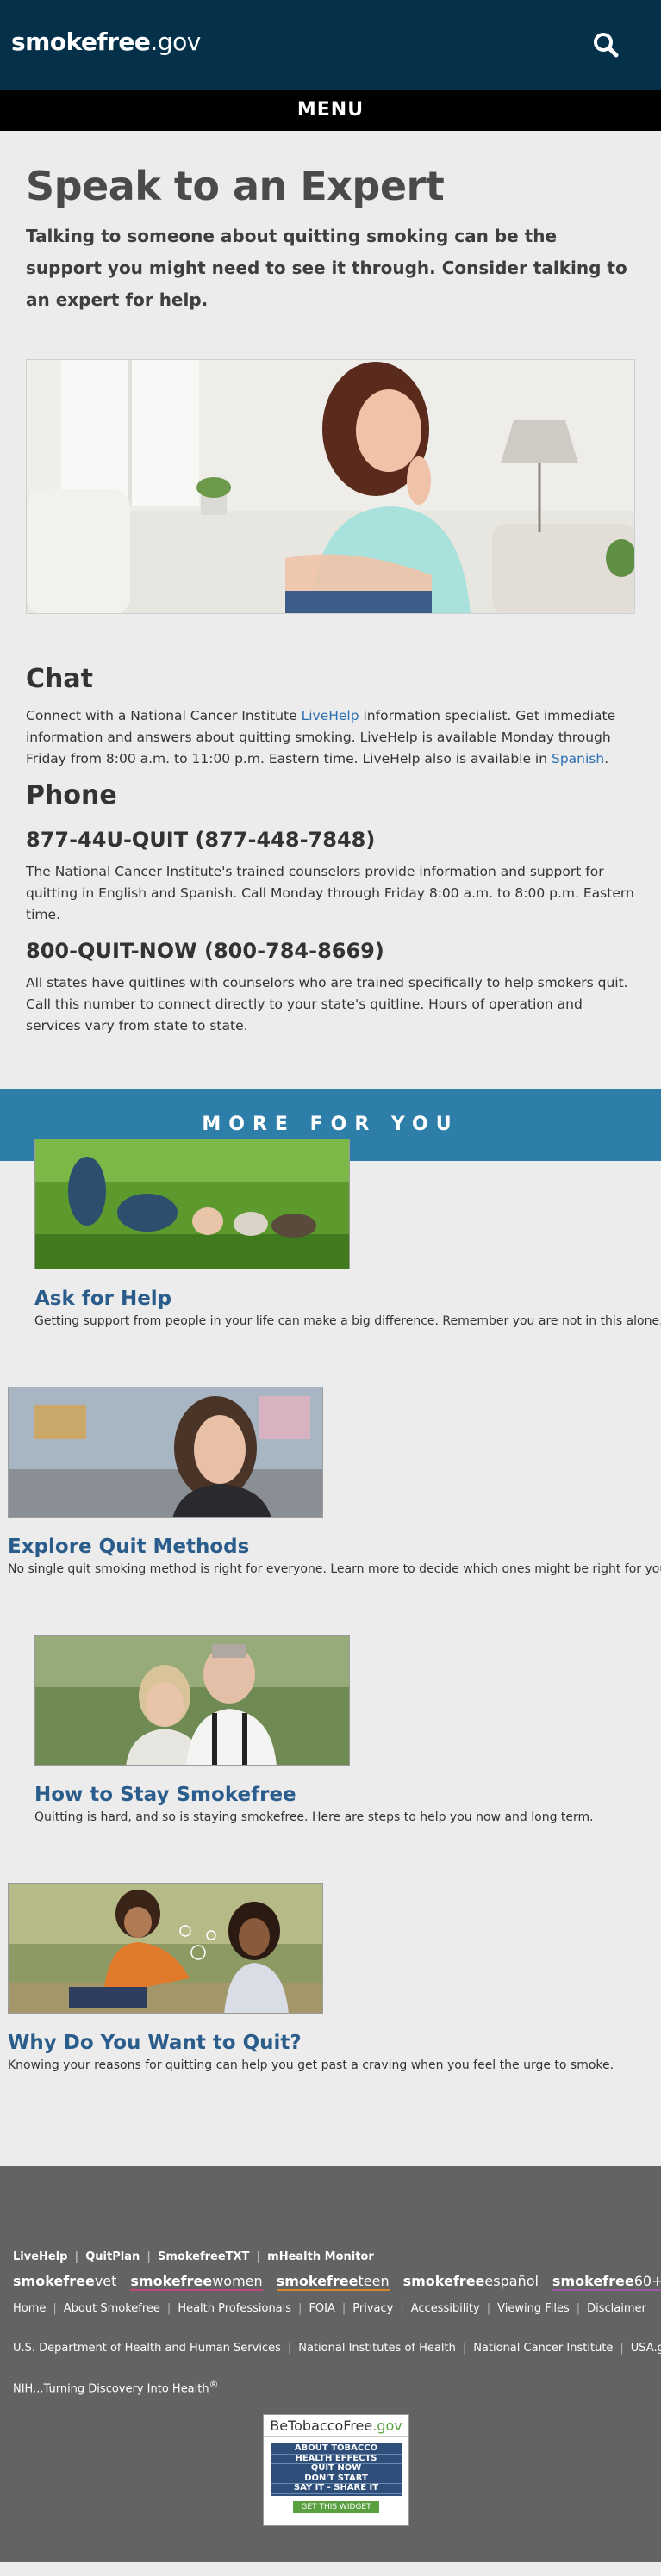 This screenshot has width=661, height=2576. I want to click on footer-link-disclaimer: Disclaimer, so click(616, 2309).